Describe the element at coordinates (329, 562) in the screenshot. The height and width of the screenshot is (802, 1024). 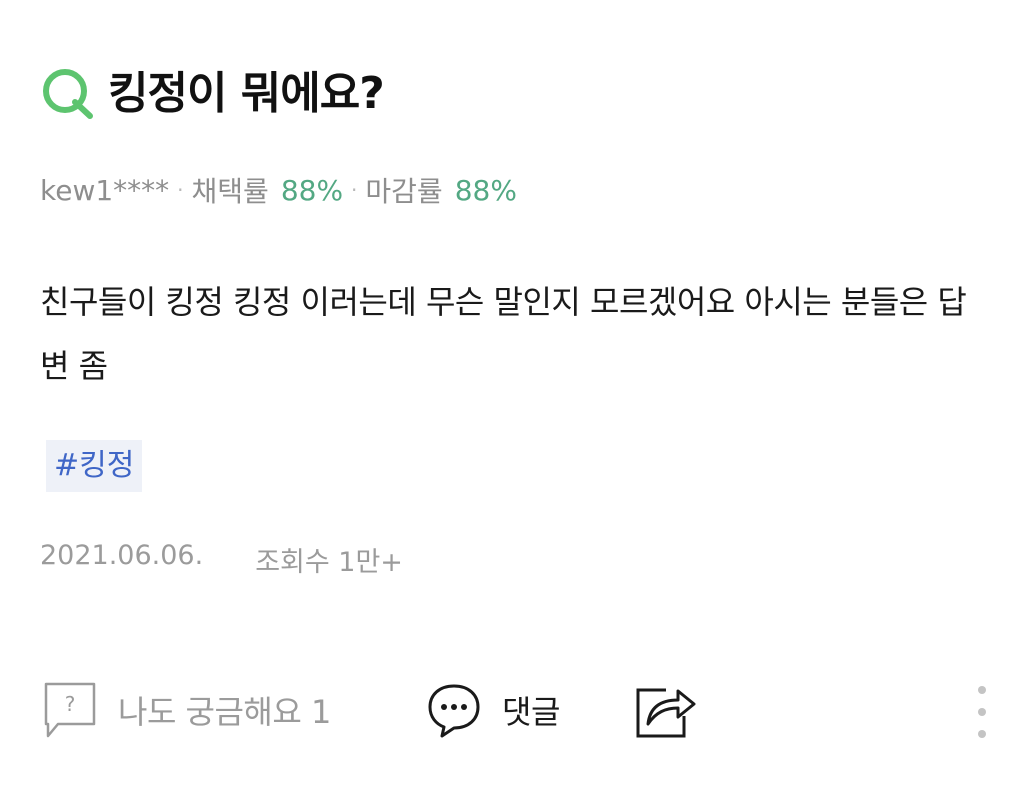
I see `view-count: 조회수 1만+` at that location.